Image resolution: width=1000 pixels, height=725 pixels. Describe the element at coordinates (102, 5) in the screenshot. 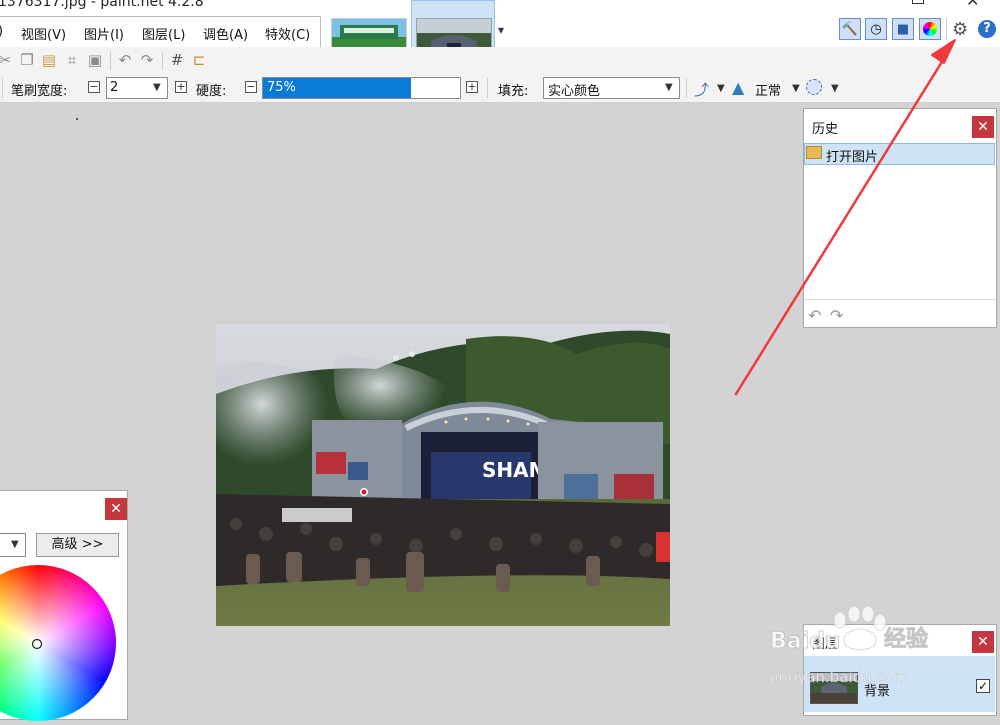

I see `window-title: 1376317.jpg - paint.net 4.2.8` at that location.